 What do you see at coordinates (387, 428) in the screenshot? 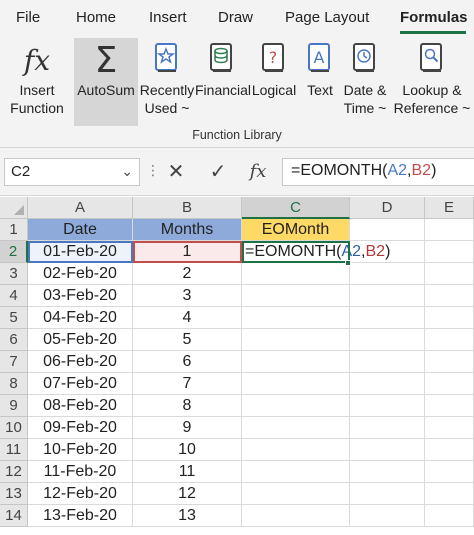
I see `cell-d10` at bounding box center [387, 428].